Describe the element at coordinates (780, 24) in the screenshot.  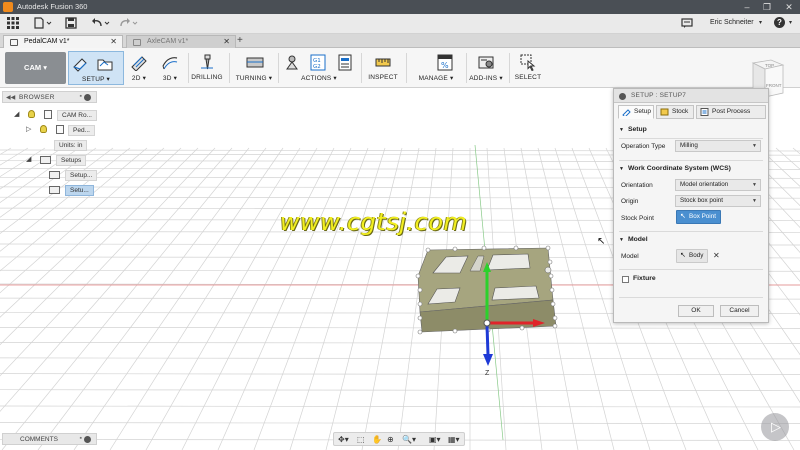
I see `help-icon: ?` at that location.